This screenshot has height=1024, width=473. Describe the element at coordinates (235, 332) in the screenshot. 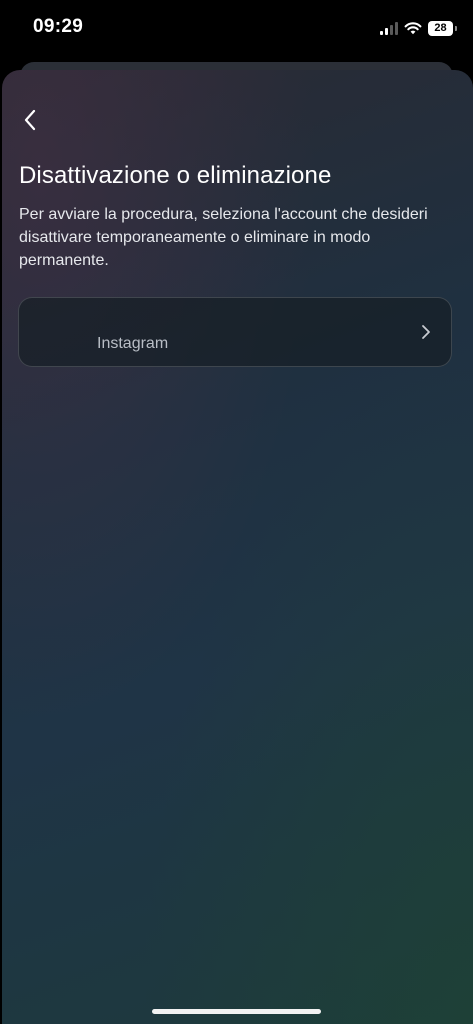

I see `account-item-instagram: Instagram` at that location.